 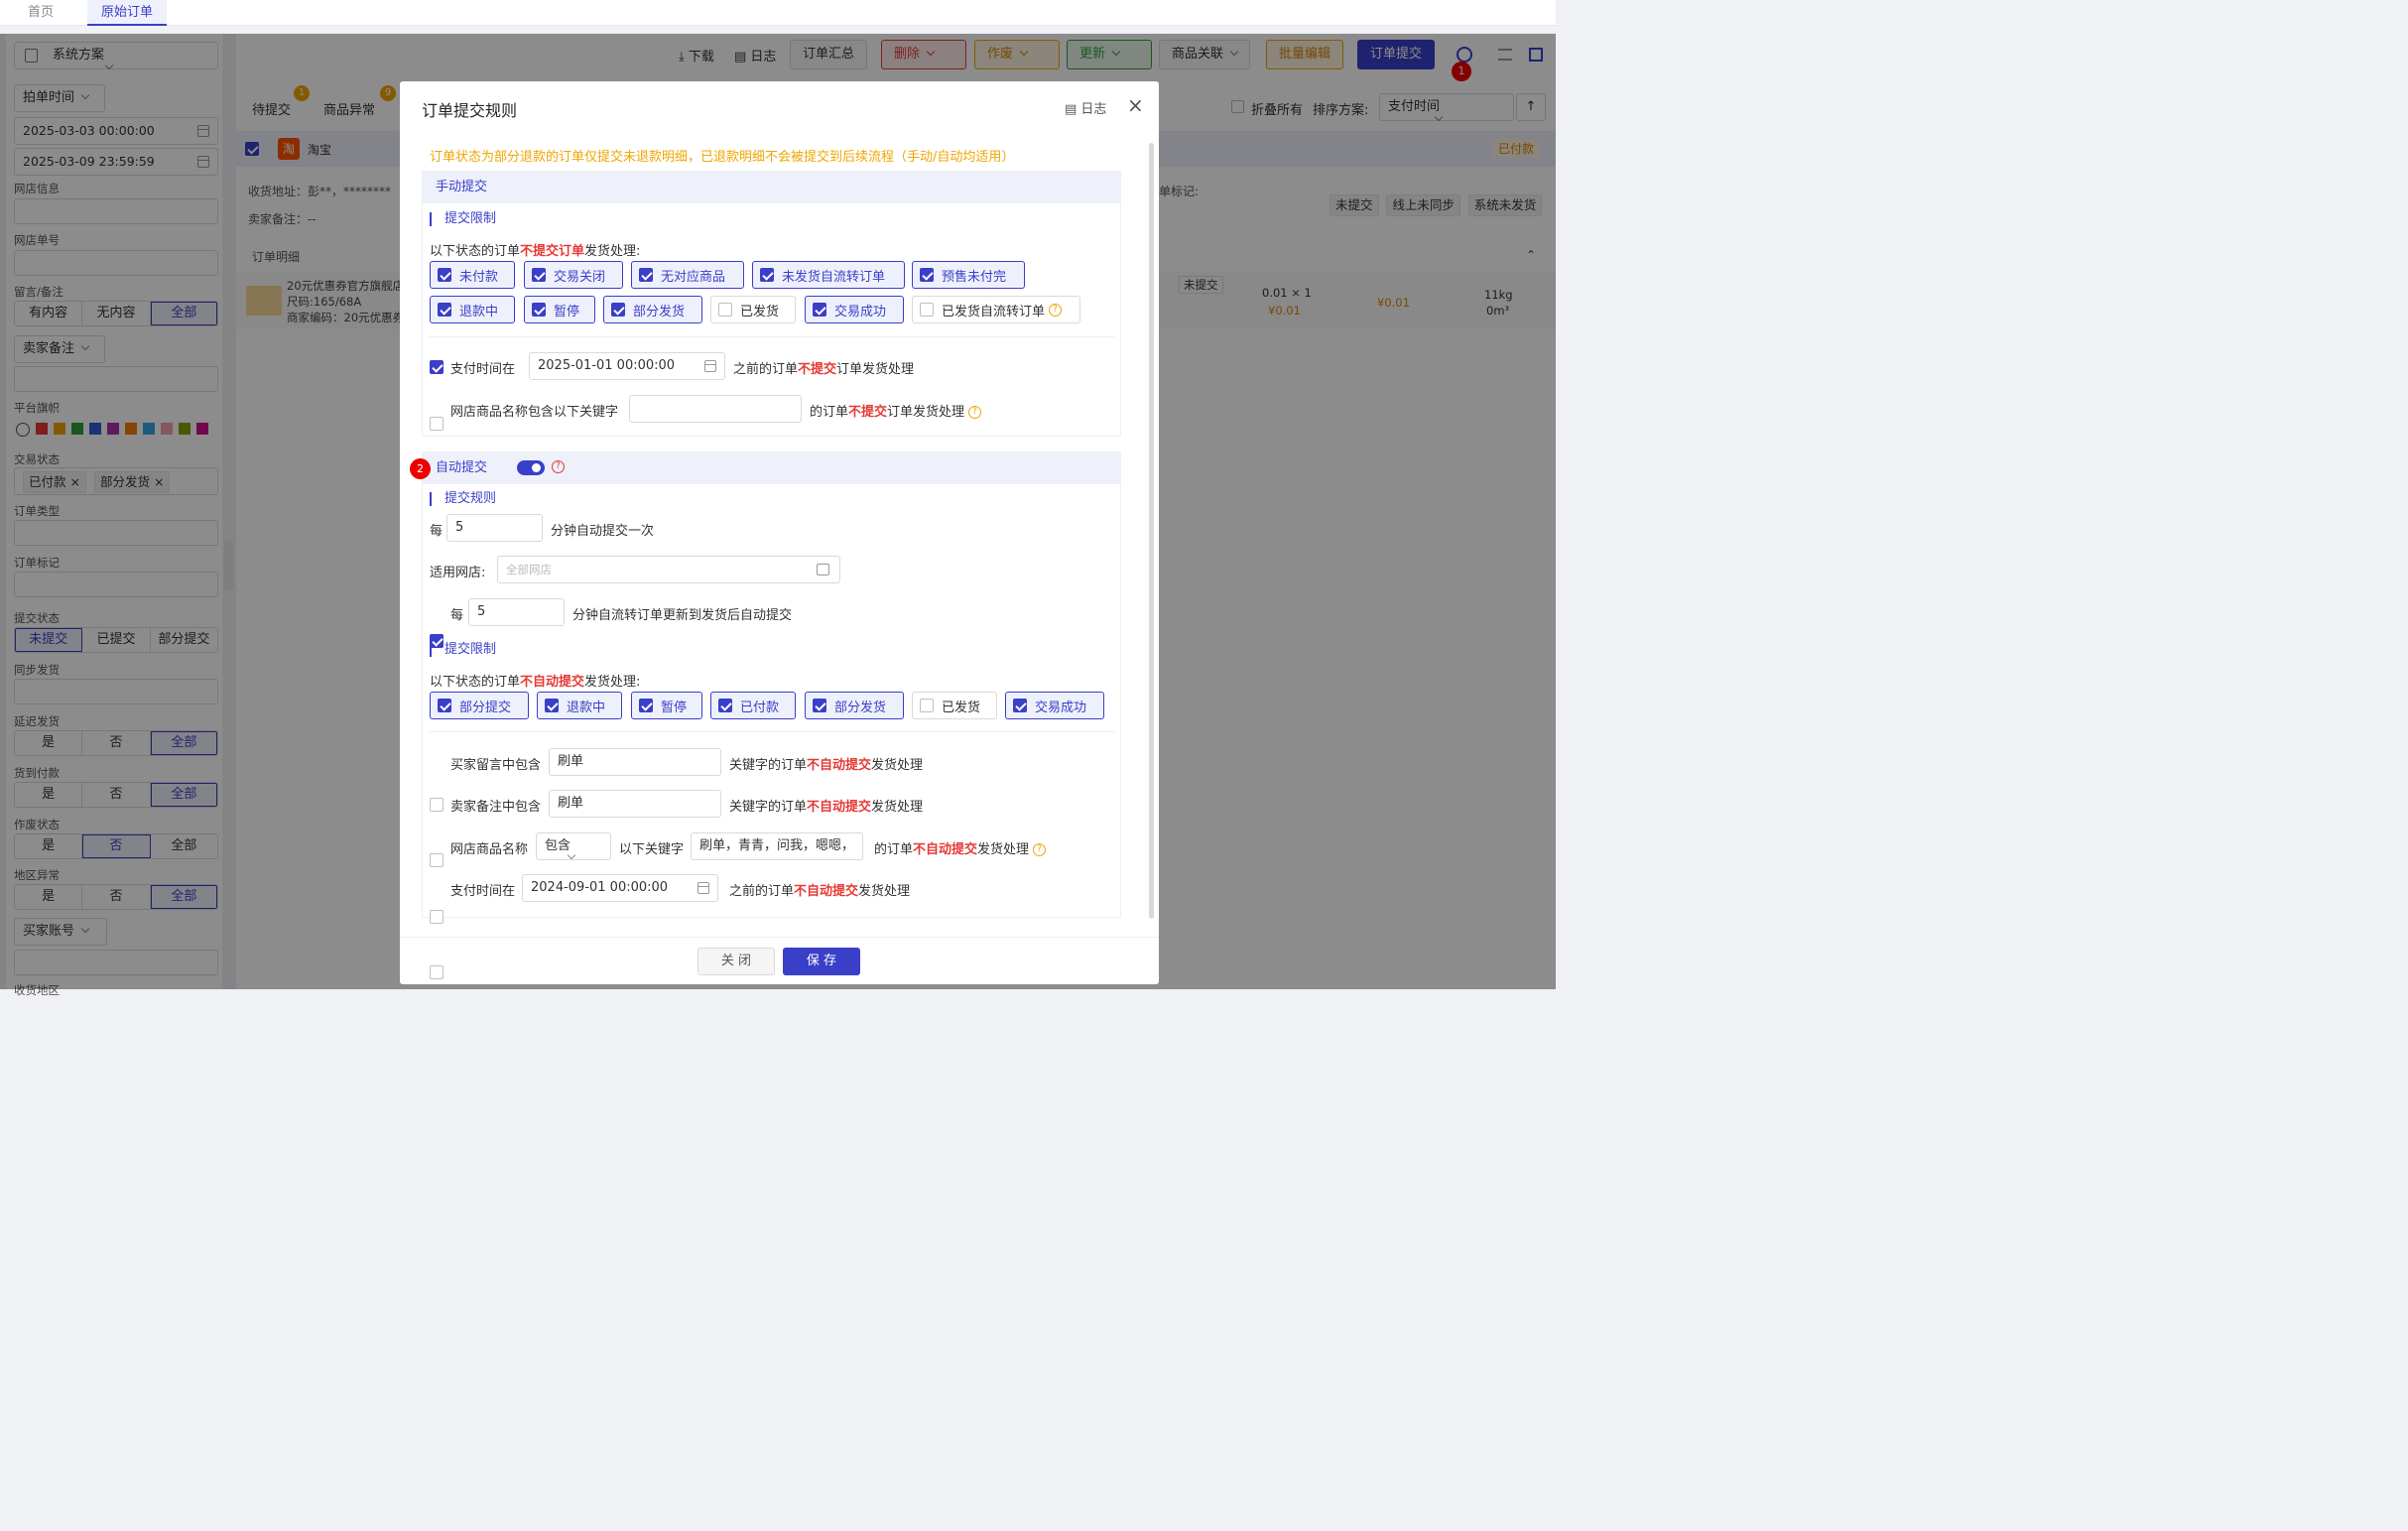 I want to click on interval-input: 5, so click(x=494, y=528).